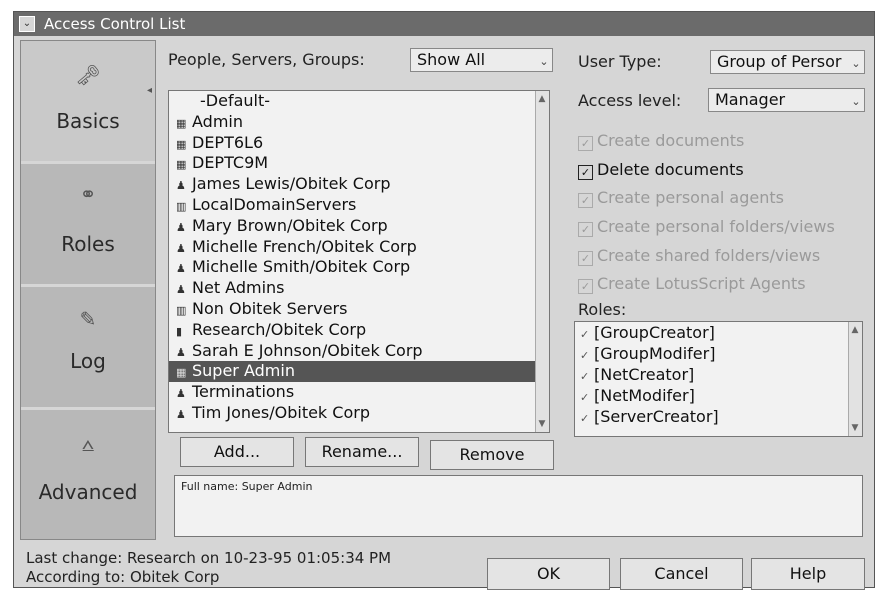 Image resolution: width=881 pixels, height=595 pixels. Describe the element at coordinates (786, 100) in the screenshot. I see `access-level-select: Manager ⌄` at that location.